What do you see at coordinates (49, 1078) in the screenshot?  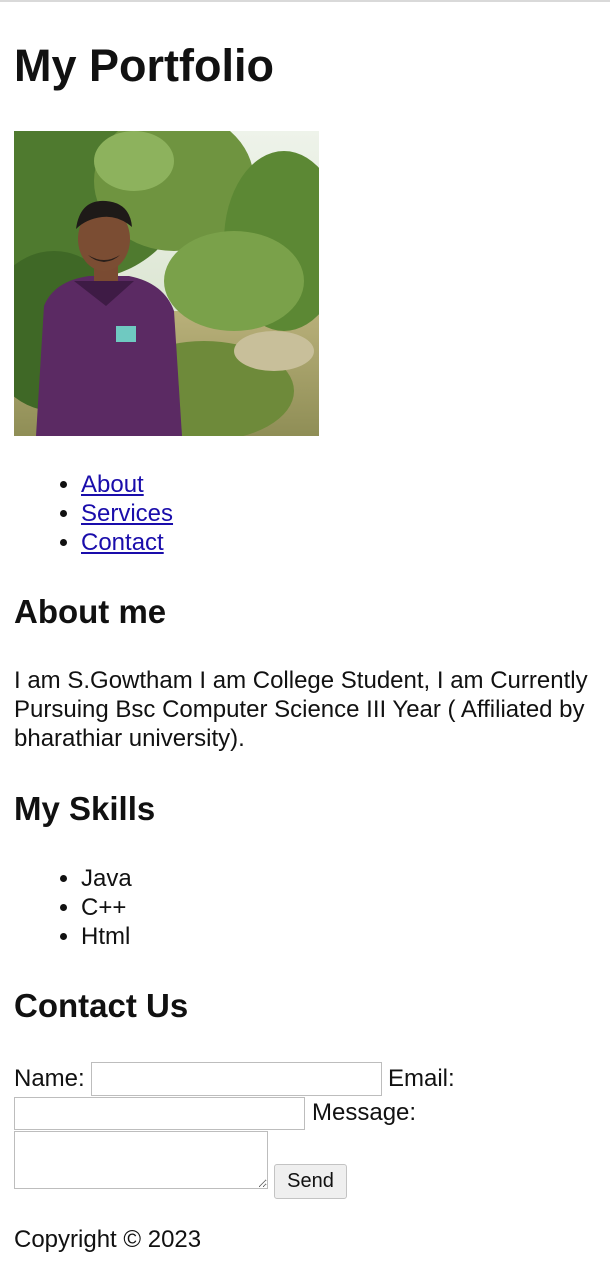 I see `name-label: Name:` at bounding box center [49, 1078].